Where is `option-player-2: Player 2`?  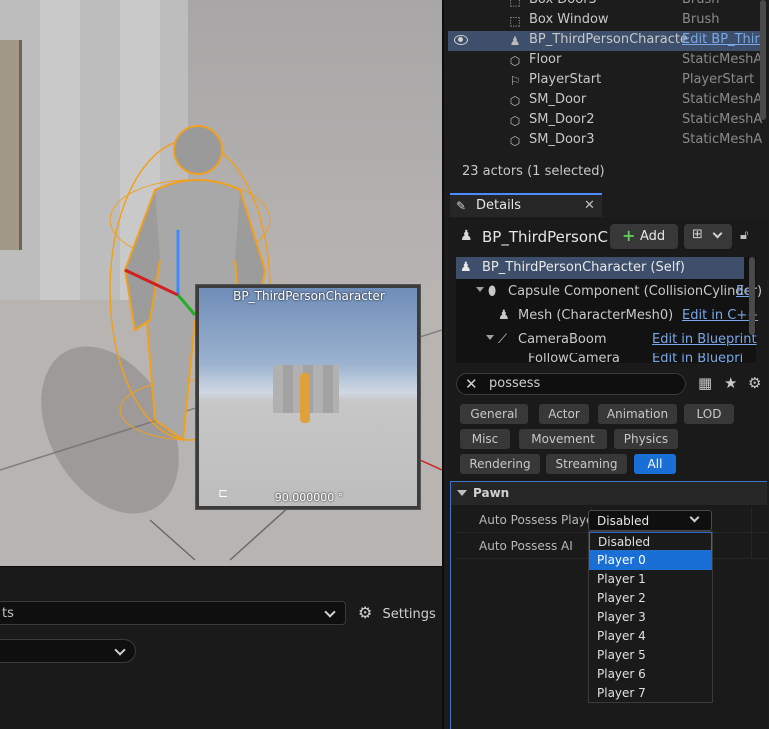 option-player-2: Player 2 is located at coordinates (650, 598).